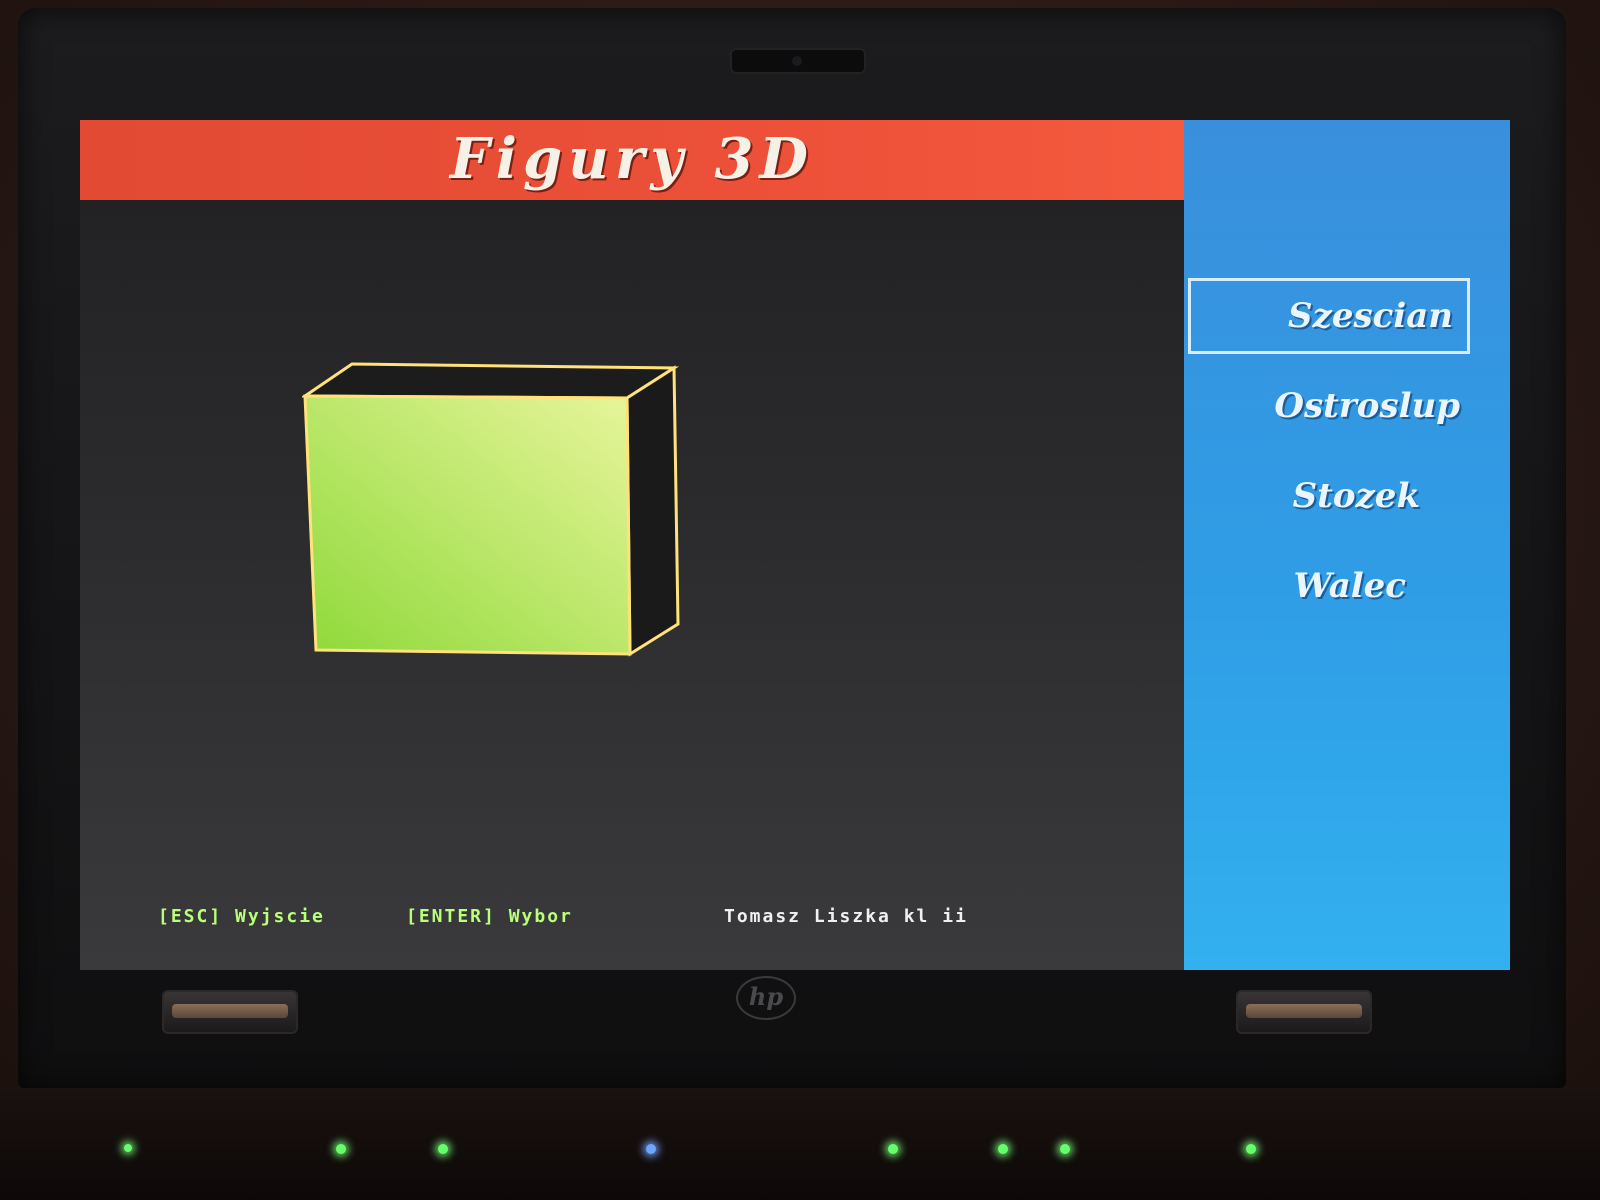 The width and height of the screenshot is (1600, 1200). What do you see at coordinates (467, 525) in the screenshot?
I see `cube-front-face` at bounding box center [467, 525].